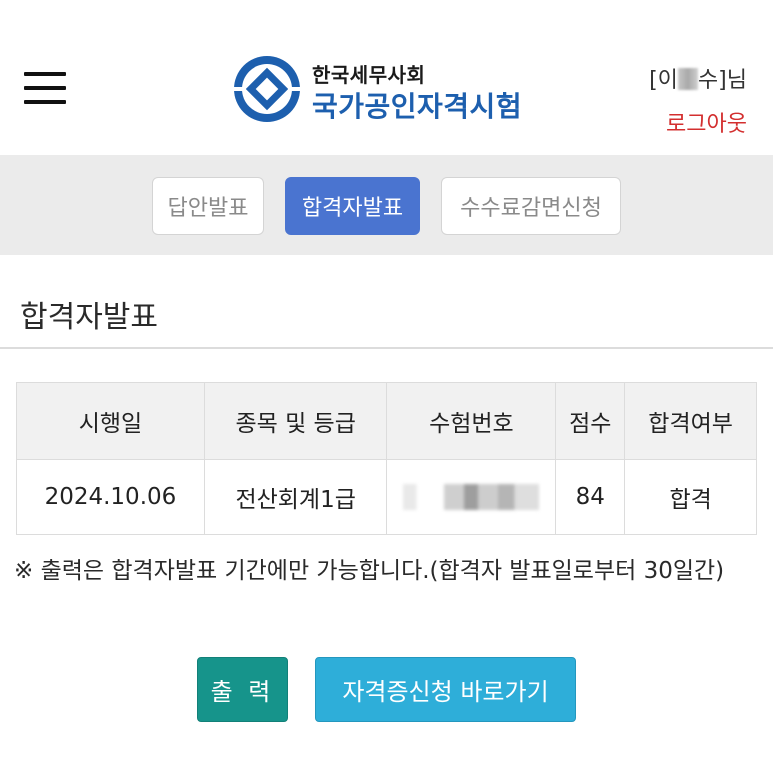 The height and width of the screenshot is (766, 773). What do you see at coordinates (698, 122) in the screenshot?
I see `logout-link: 로그아웃` at bounding box center [698, 122].